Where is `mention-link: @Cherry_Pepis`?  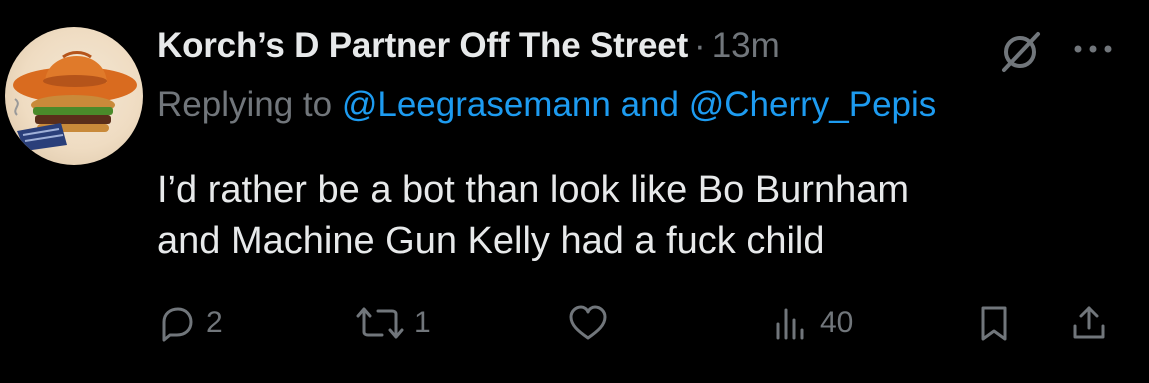
mention-link: @Cherry_Pepis is located at coordinates (813, 104).